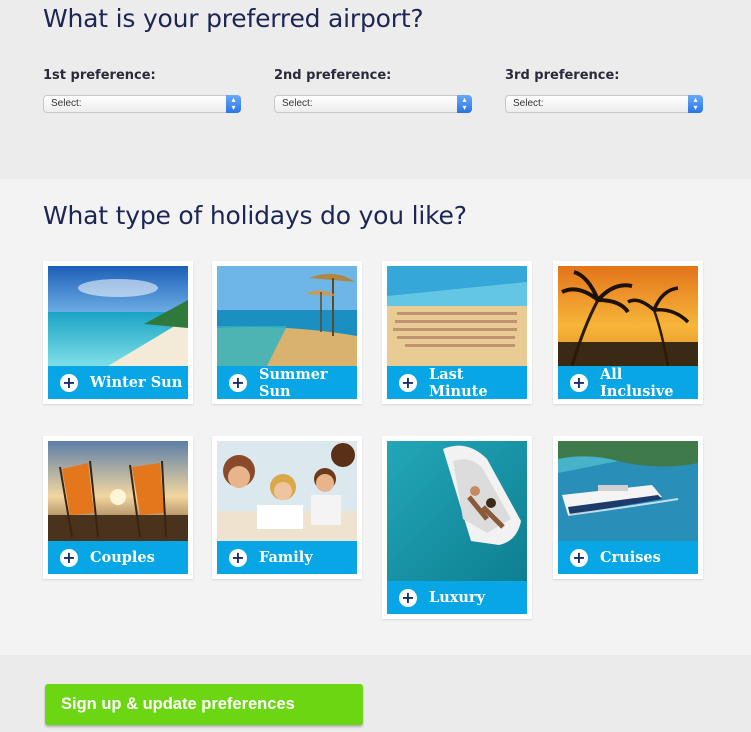 The height and width of the screenshot is (732, 751). Describe the element at coordinates (333, 75) in the screenshot. I see `pref-2-label: 2nd preference:` at that location.